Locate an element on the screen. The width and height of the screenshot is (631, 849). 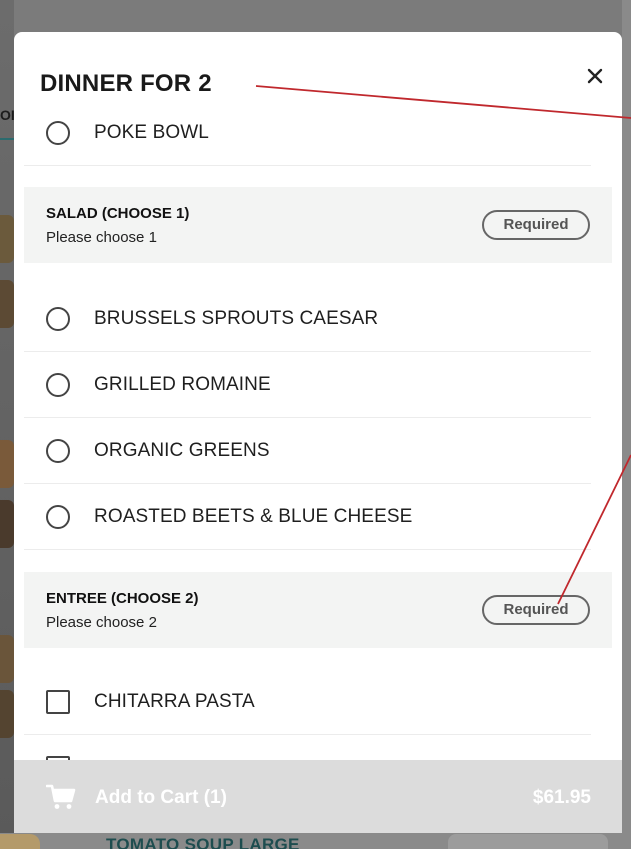
option-grilled-romaine: GRILLED ROMAINE is located at coordinates (307, 385).